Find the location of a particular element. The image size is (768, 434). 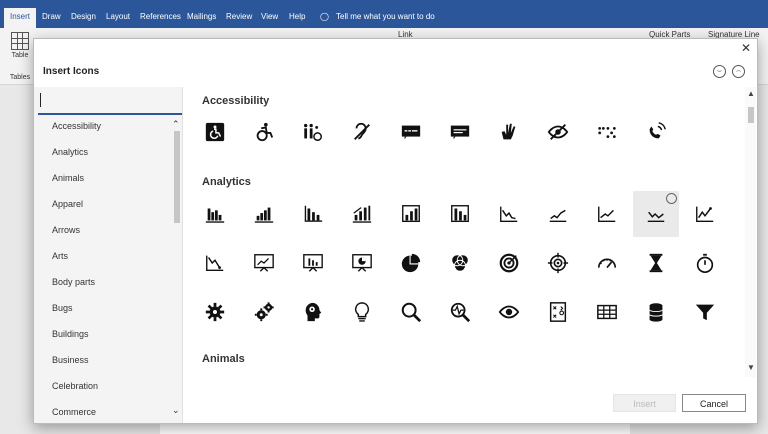

category-accessibility: Accessibility is located at coordinates (76, 126).